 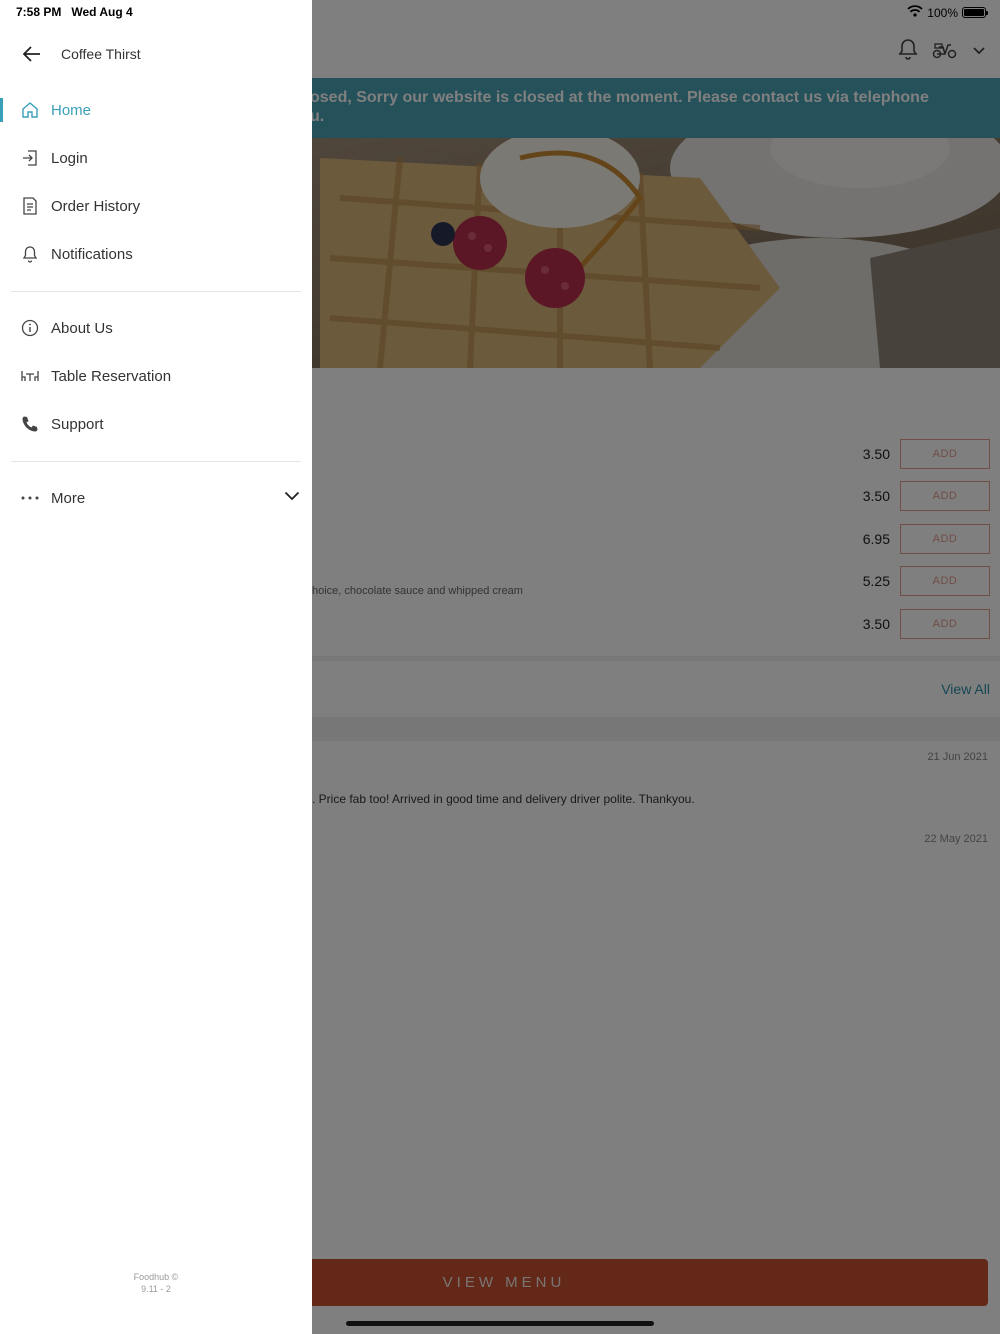 I want to click on nav-item-home: Home, so click(x=156, y=110).